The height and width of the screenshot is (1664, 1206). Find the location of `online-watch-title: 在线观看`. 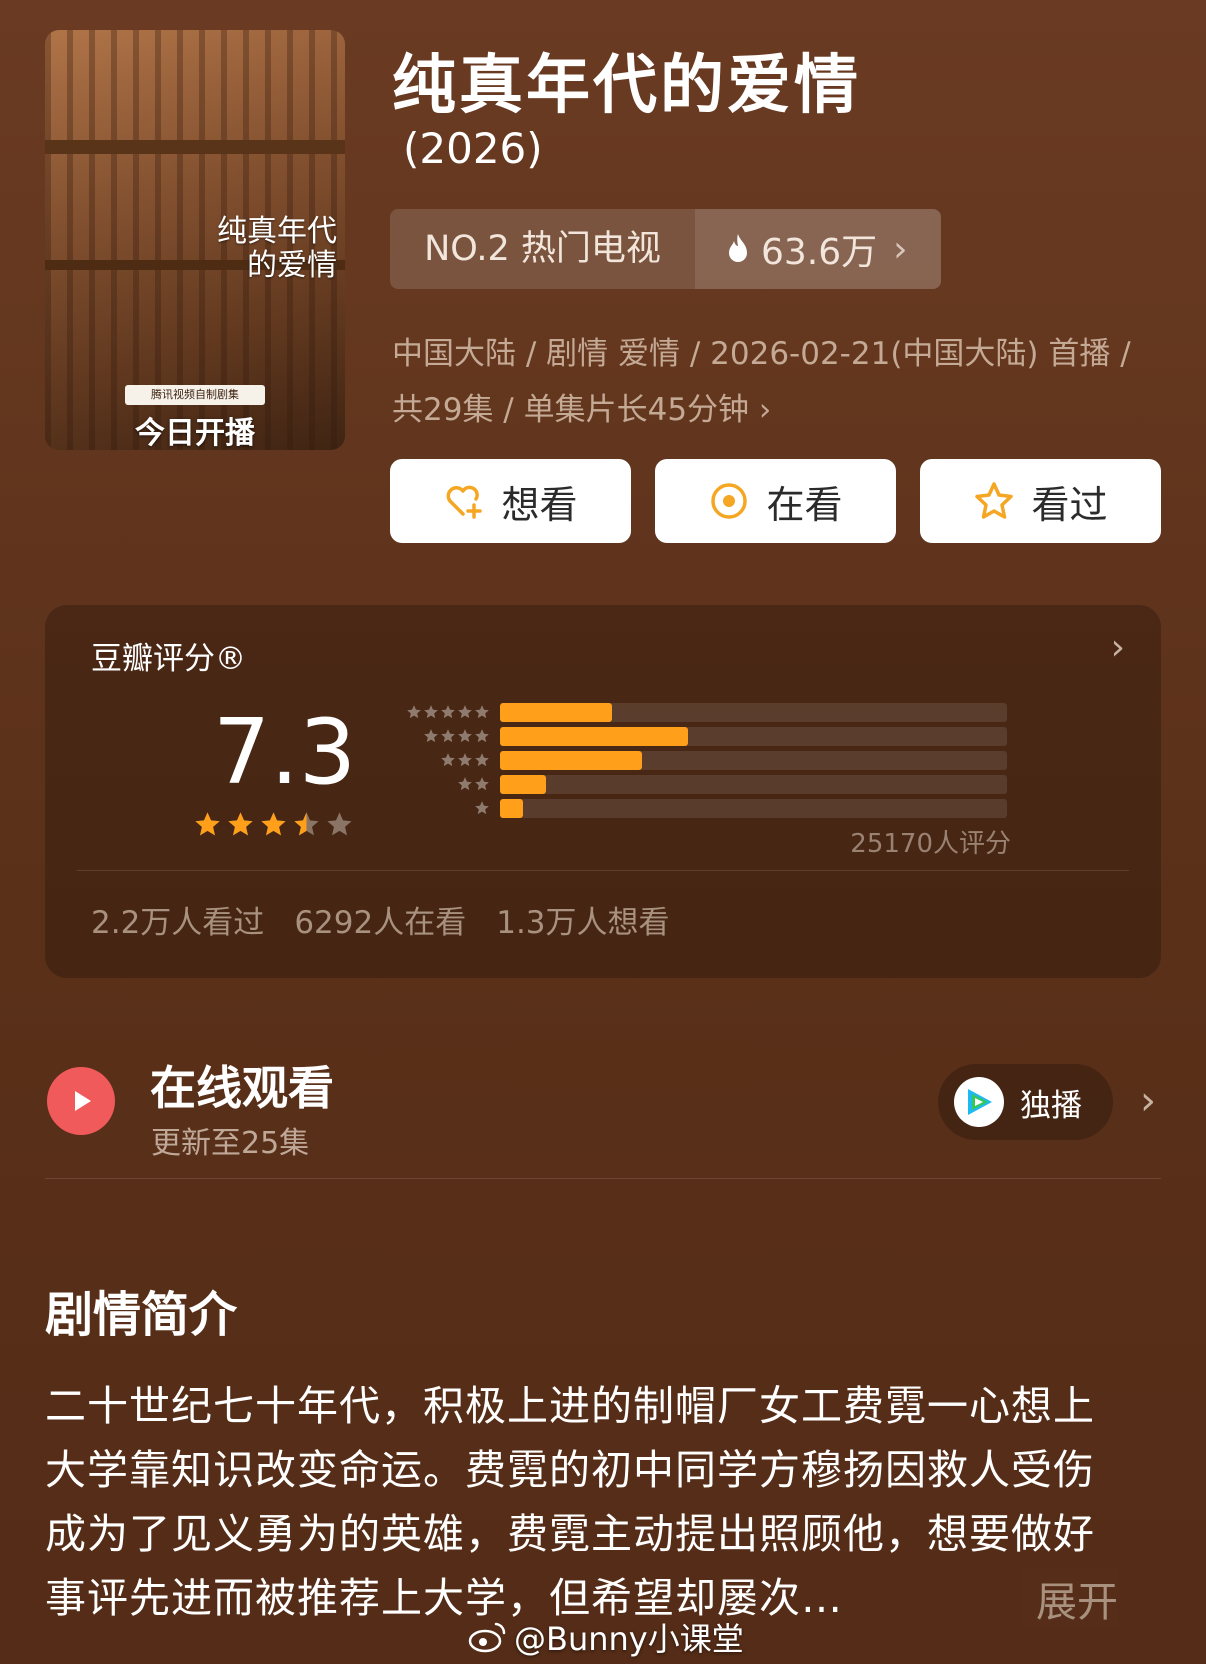

online-watch-title: 在线观看 is located at coordinates (242, 1085).